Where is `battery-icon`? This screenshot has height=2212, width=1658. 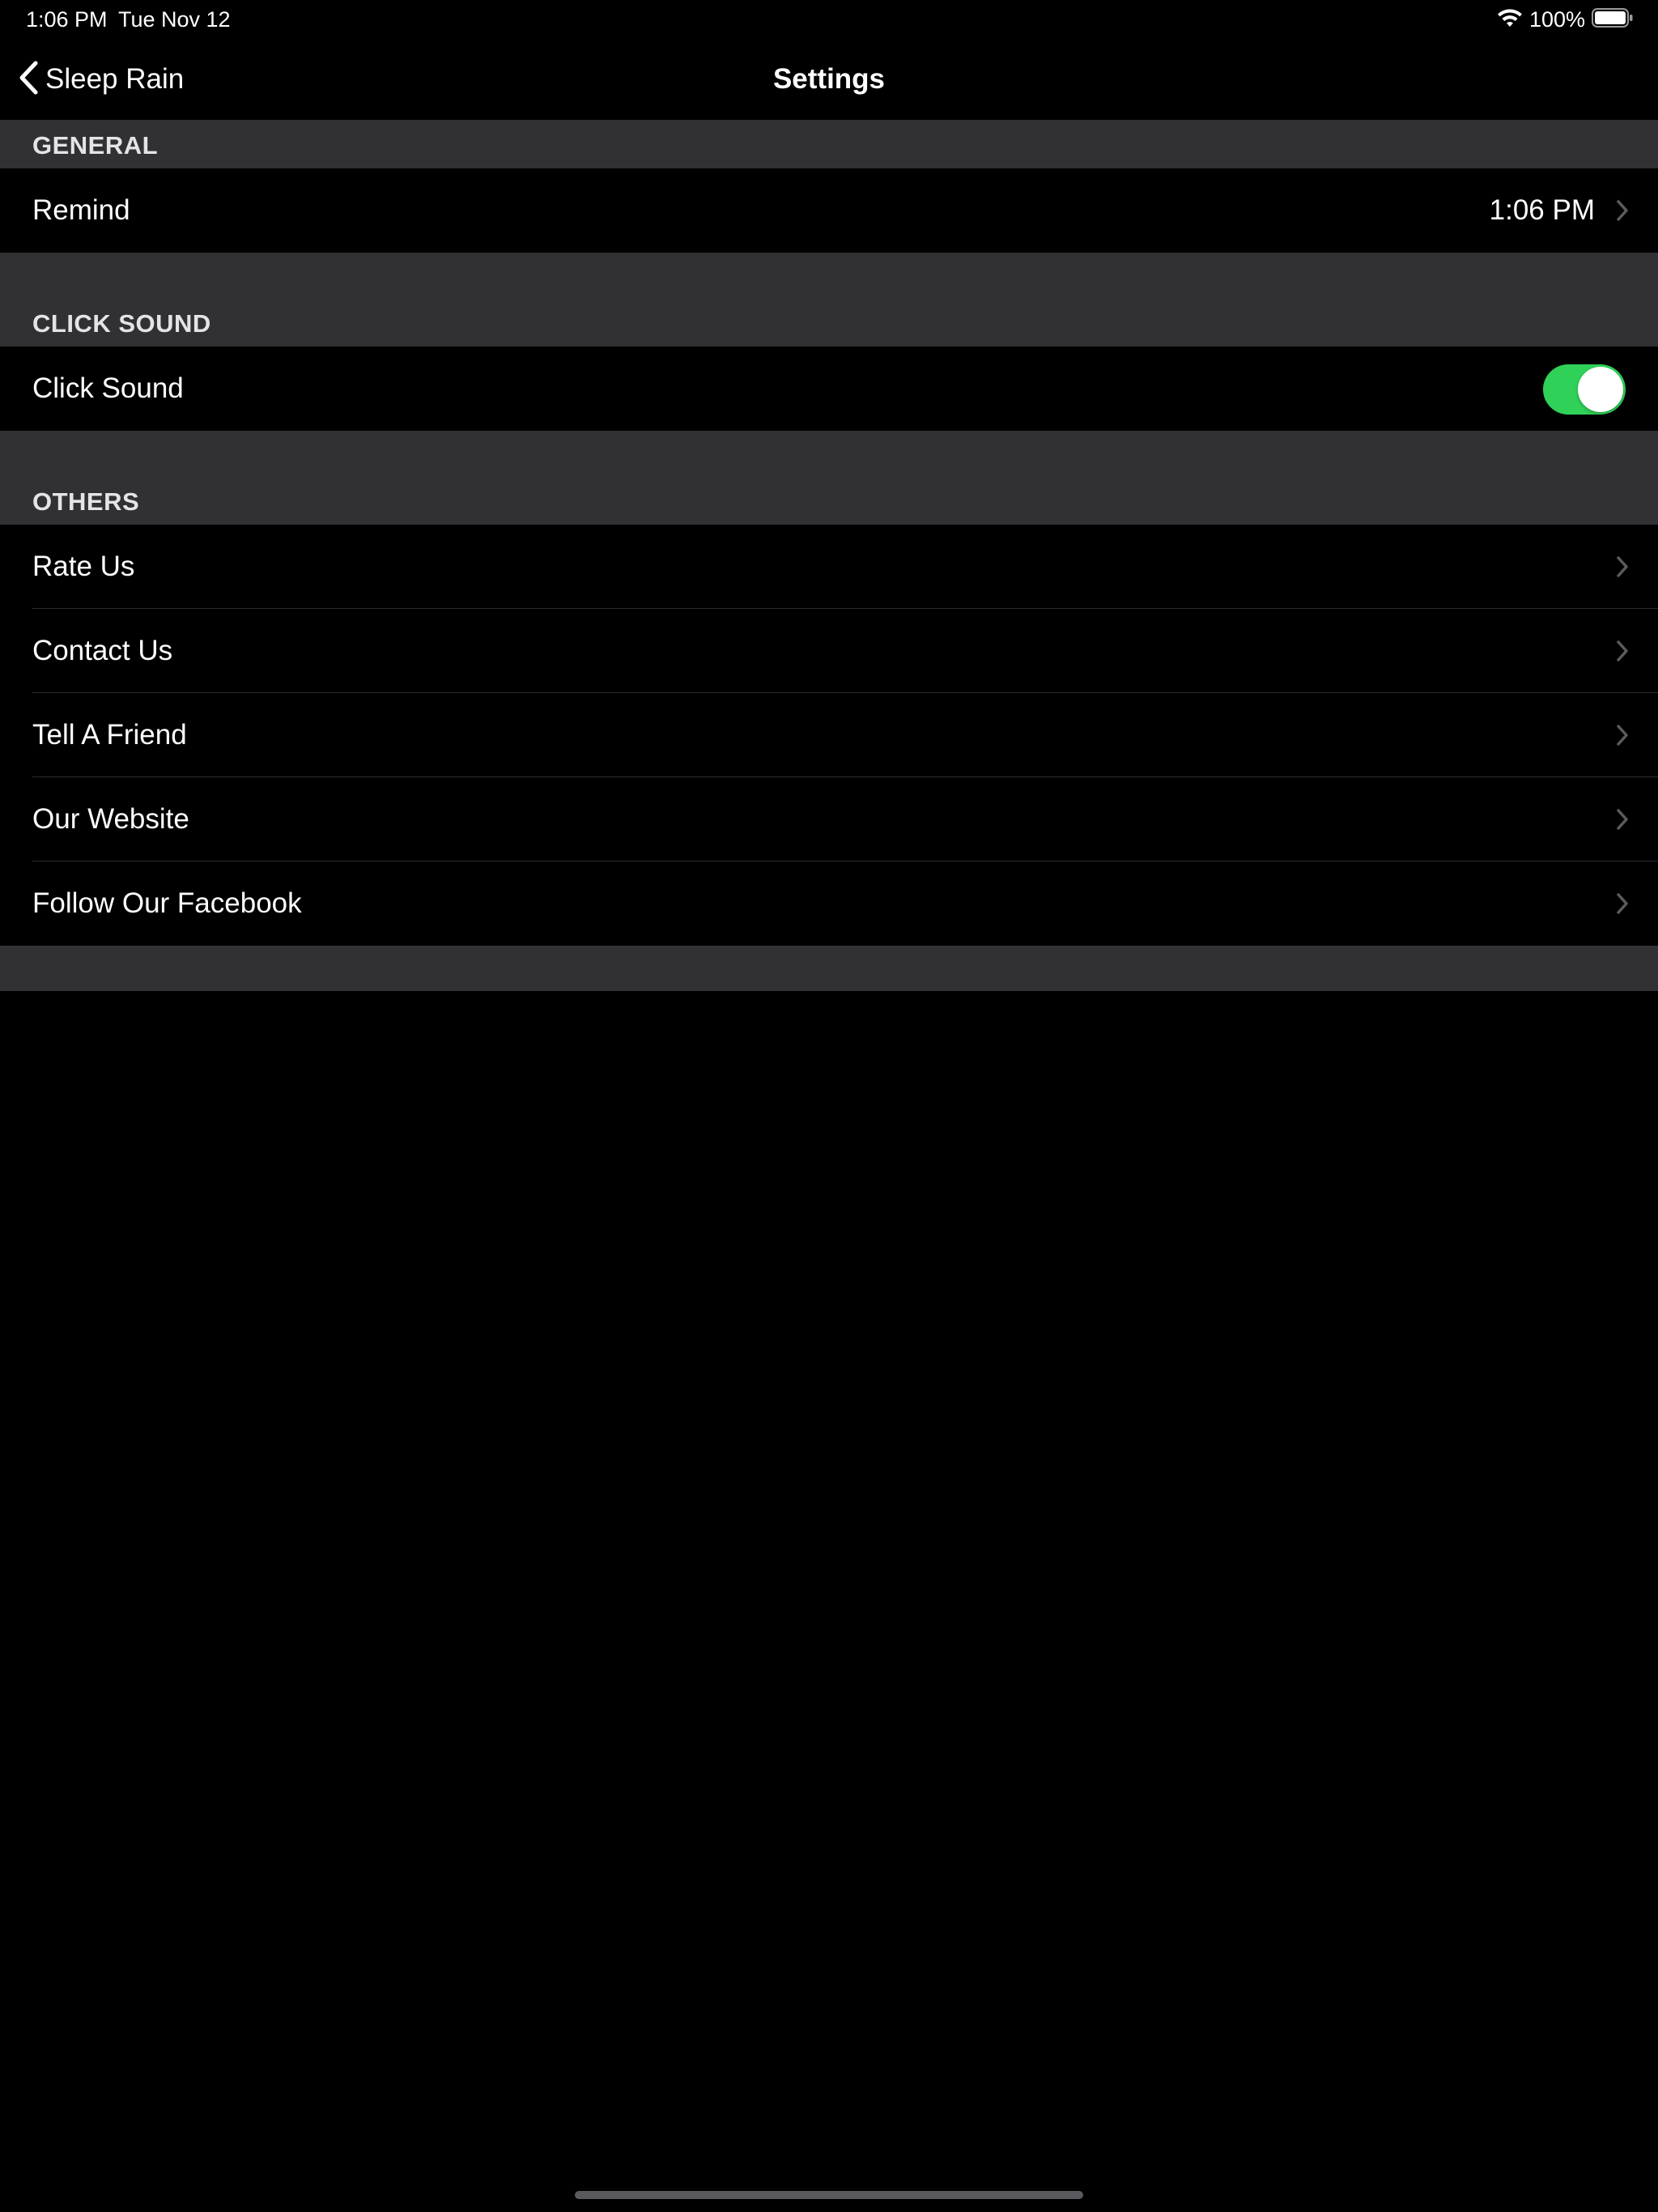 battery-icon is located at coordinates (1613, 19).